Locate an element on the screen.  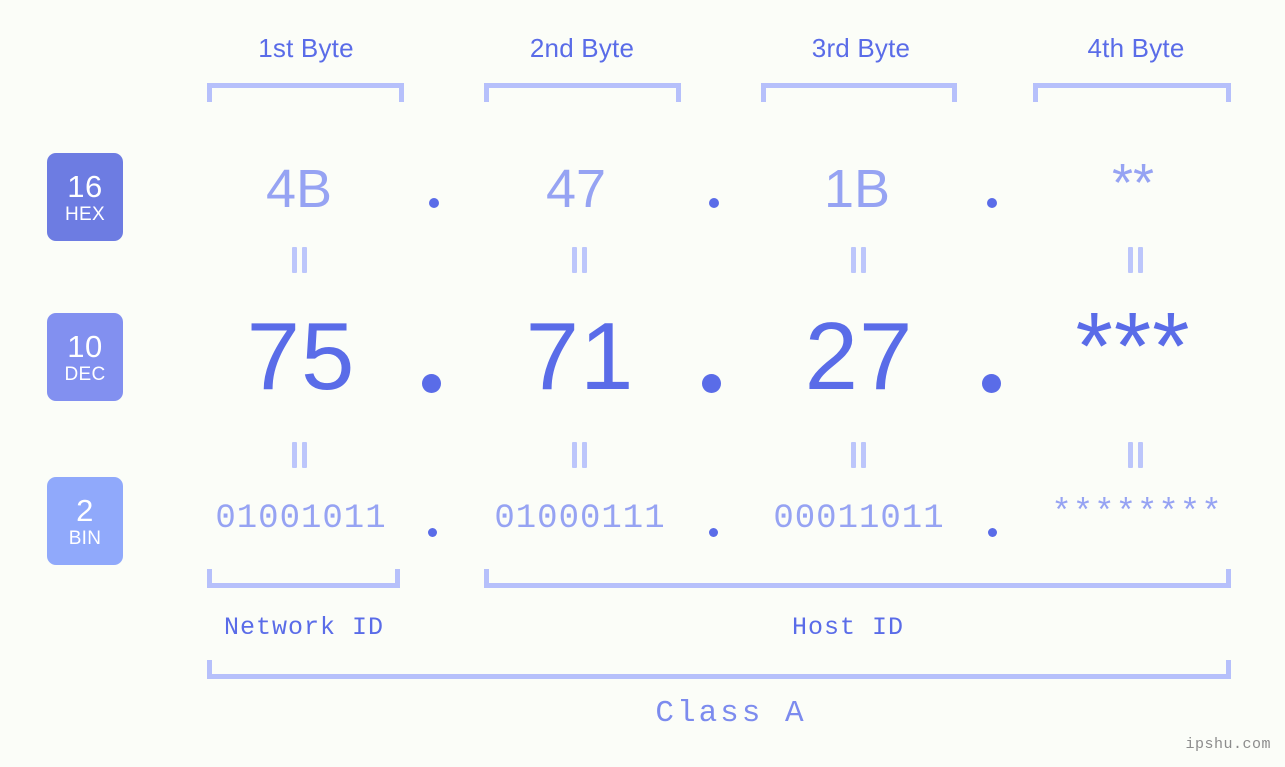
hex-byte-2: 47 is located at coordinates (576, 189).